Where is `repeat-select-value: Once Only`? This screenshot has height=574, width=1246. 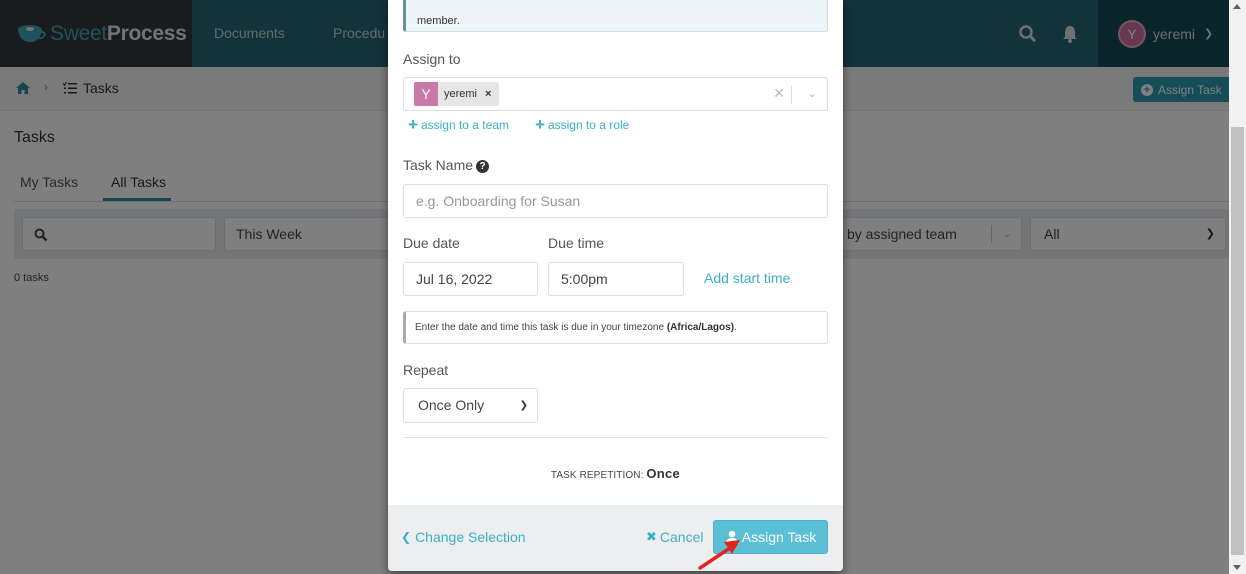 repeat-select-value: Once Only is located at coordinates (451, 405).